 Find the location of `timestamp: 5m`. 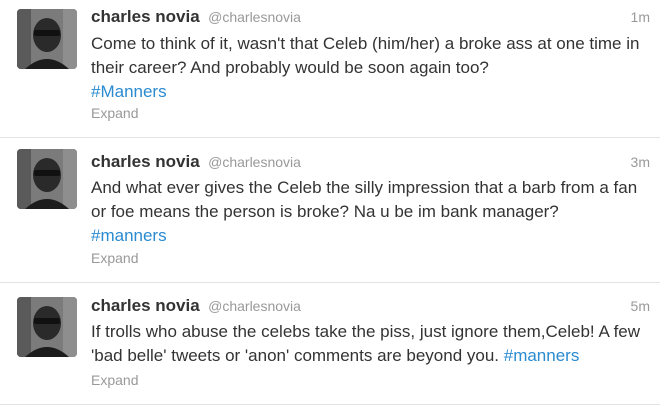

timestamp: 5m is located at coordinates (640, 306).